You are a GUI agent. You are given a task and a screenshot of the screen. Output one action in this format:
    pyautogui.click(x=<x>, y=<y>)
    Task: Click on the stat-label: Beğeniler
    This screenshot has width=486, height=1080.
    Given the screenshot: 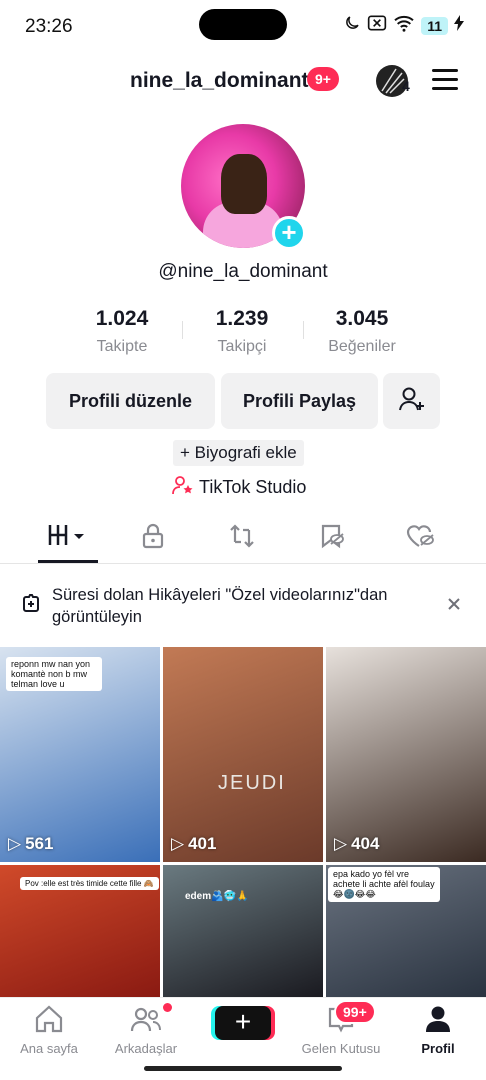 What is the action you would take?
    pyautogui.click(x=362, y=346)
    